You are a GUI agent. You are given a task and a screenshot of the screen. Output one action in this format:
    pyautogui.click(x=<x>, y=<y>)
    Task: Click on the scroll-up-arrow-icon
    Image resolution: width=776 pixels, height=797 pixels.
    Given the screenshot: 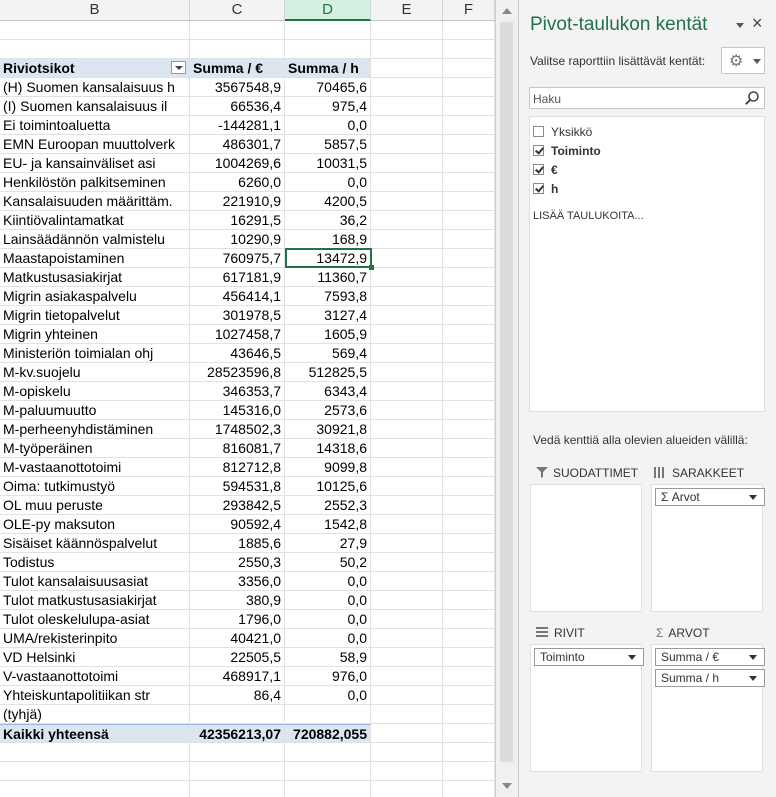 What is the action you would take?
    pyautogui.click(x=507, y=11)
    